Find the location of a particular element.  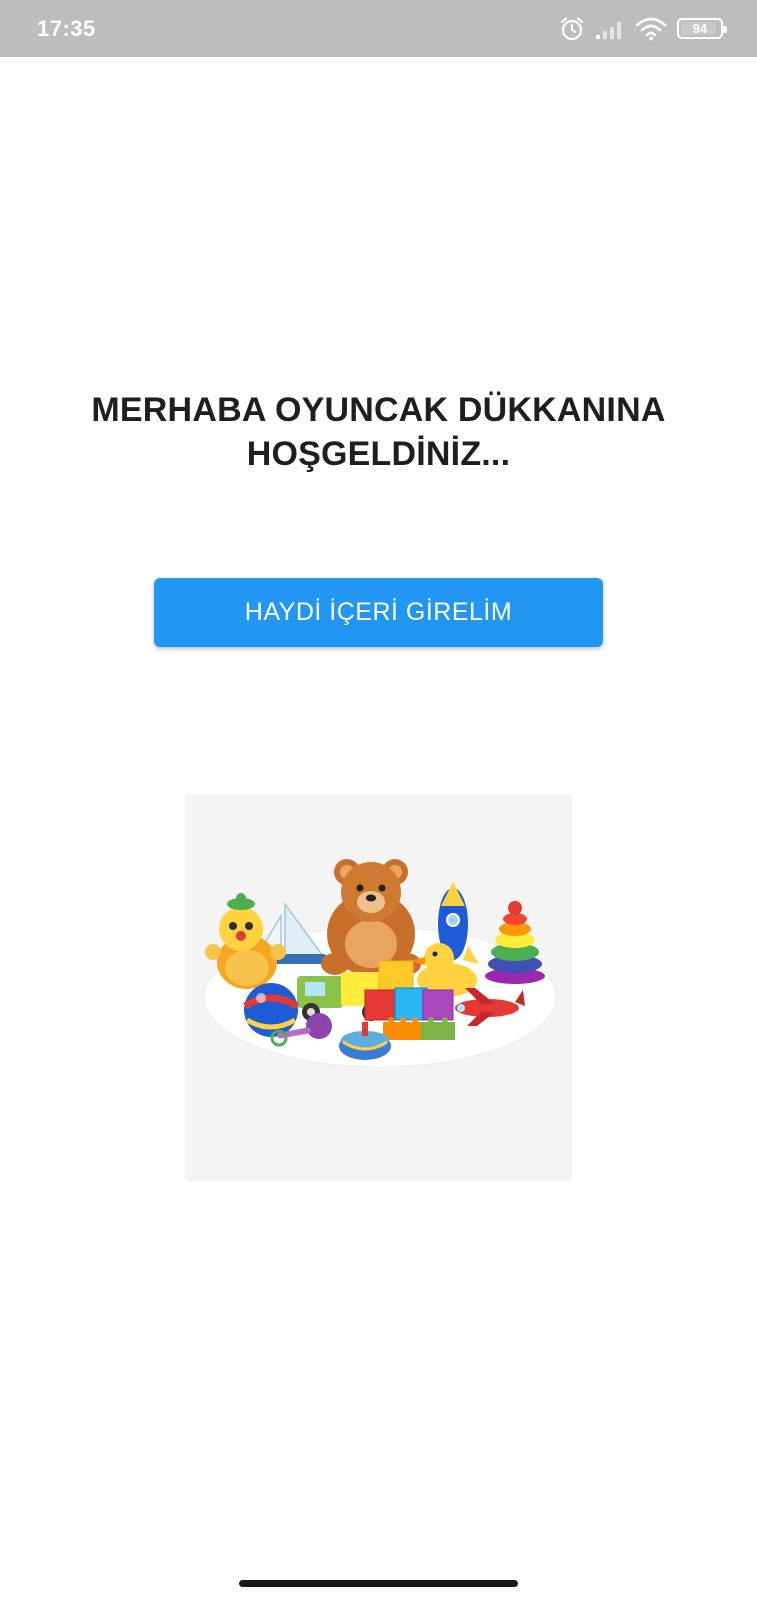

status-icons: 94 is located at coordinates (643, 29).